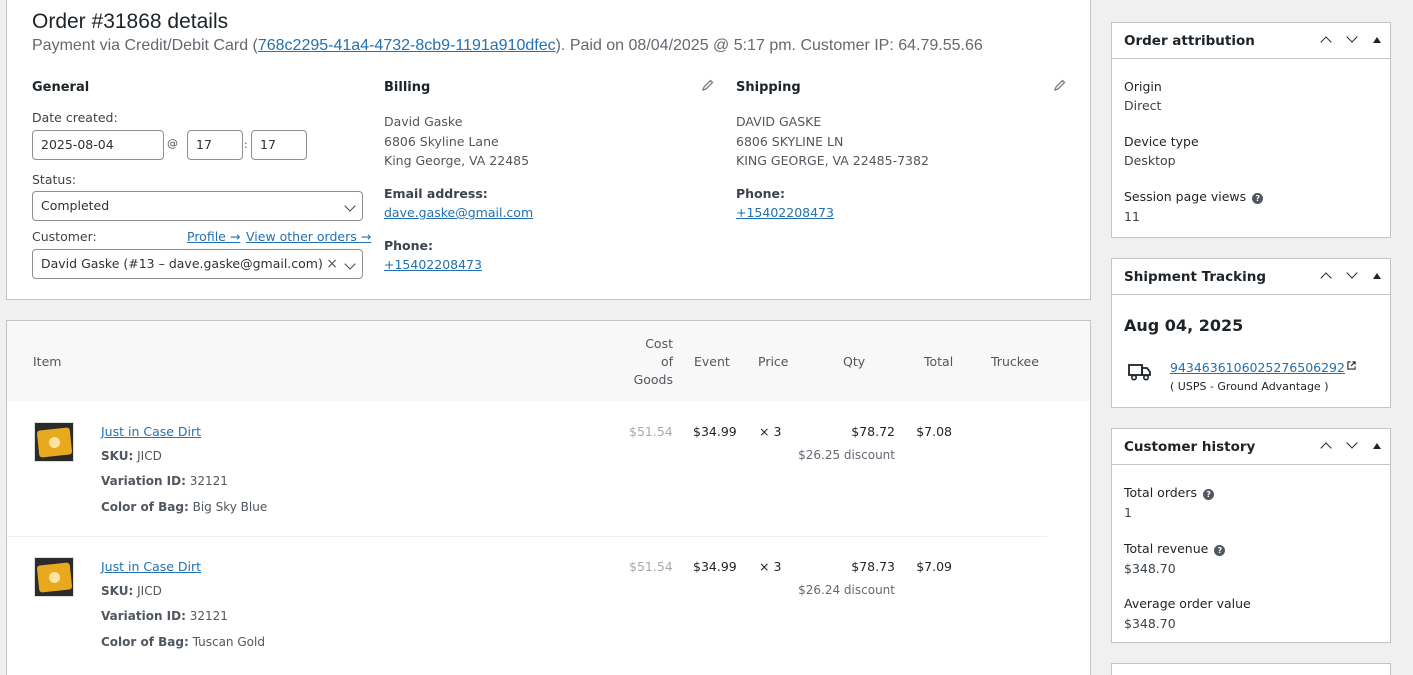 This screenshot has width=1413, height=675. I want to click on color-value: Big Sky Blue, so click(230, 507).